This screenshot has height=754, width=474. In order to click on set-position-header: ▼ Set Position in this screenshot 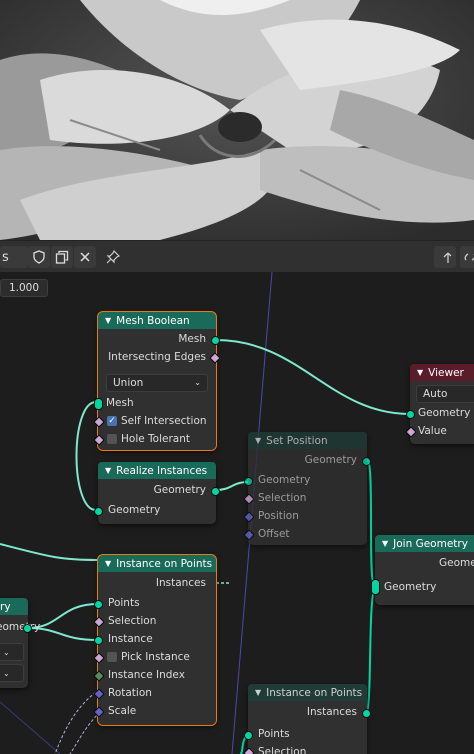, I will do `click(307, 440)`.